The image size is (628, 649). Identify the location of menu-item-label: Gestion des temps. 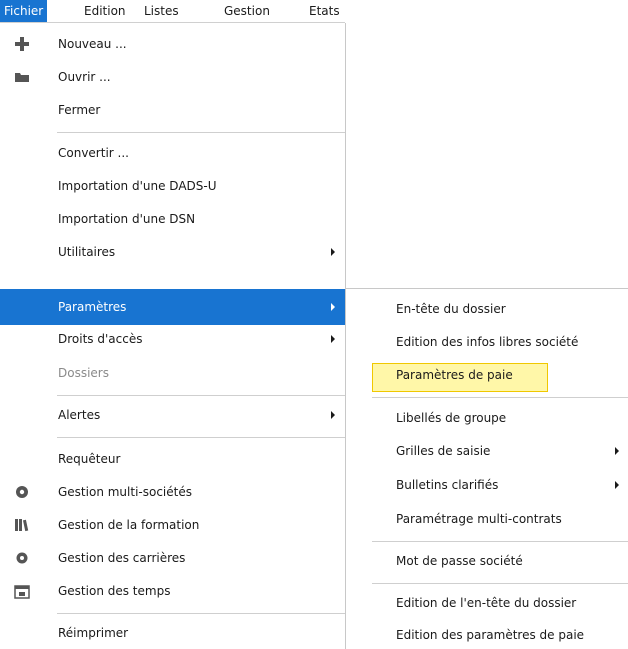
(114, 591).